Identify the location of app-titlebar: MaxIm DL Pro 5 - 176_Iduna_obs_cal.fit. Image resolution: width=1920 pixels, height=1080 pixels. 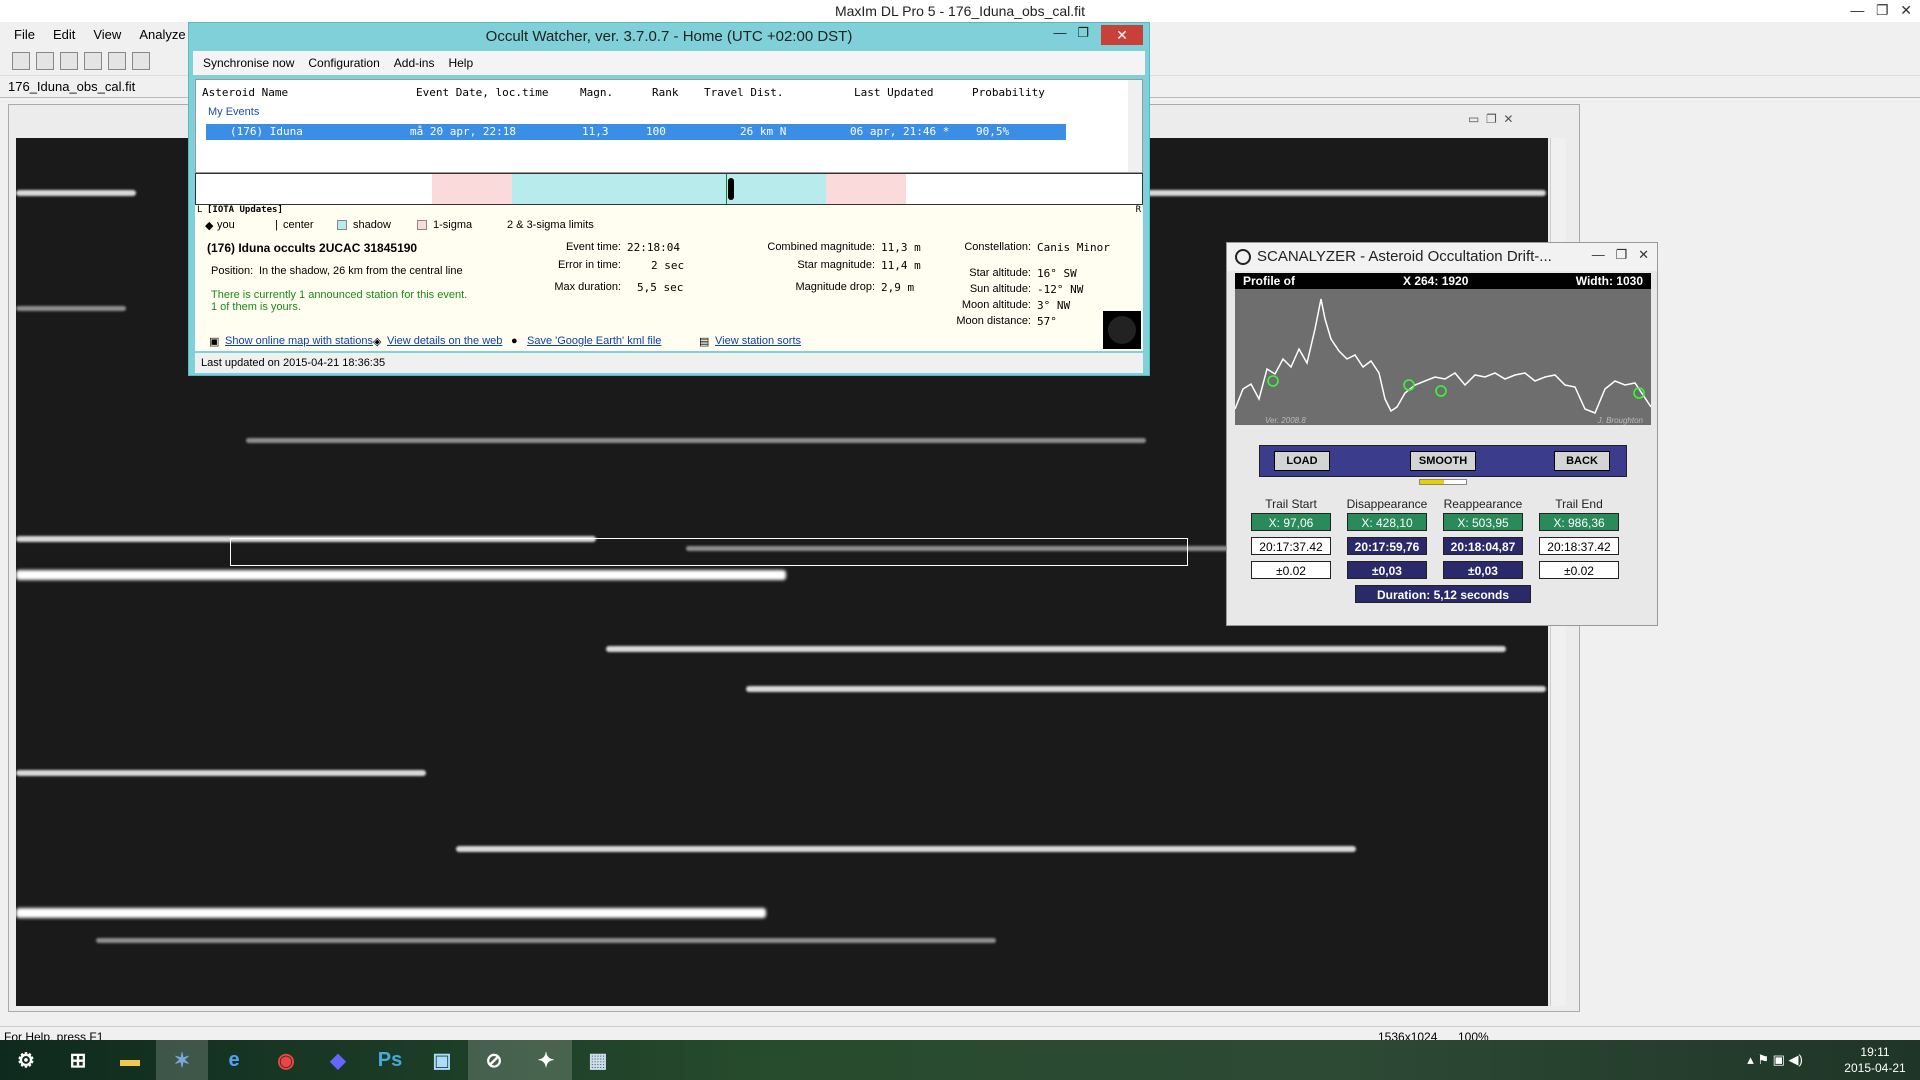
(960, 11).